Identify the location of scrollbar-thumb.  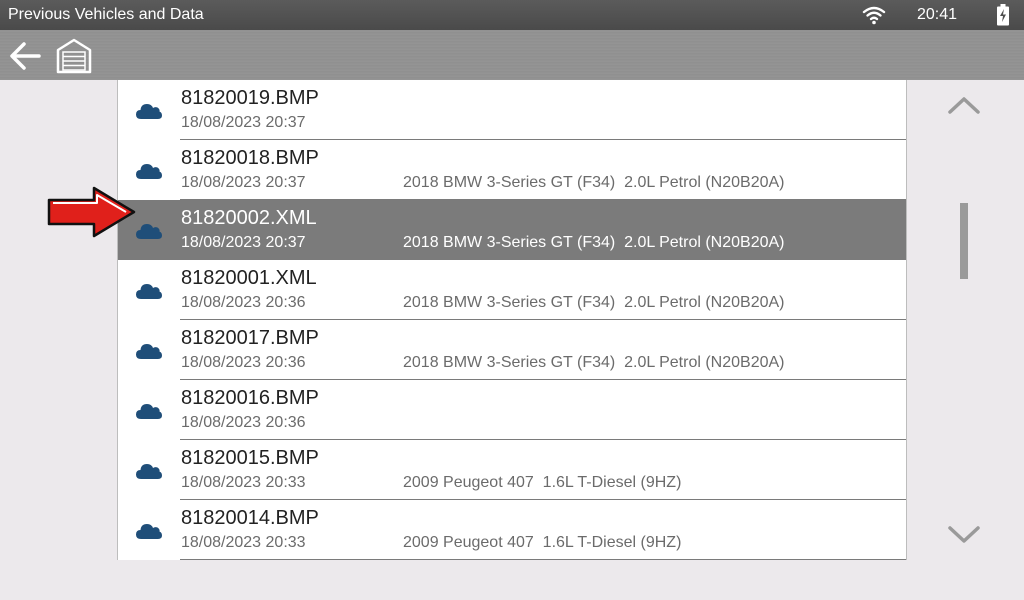
(964, 241).